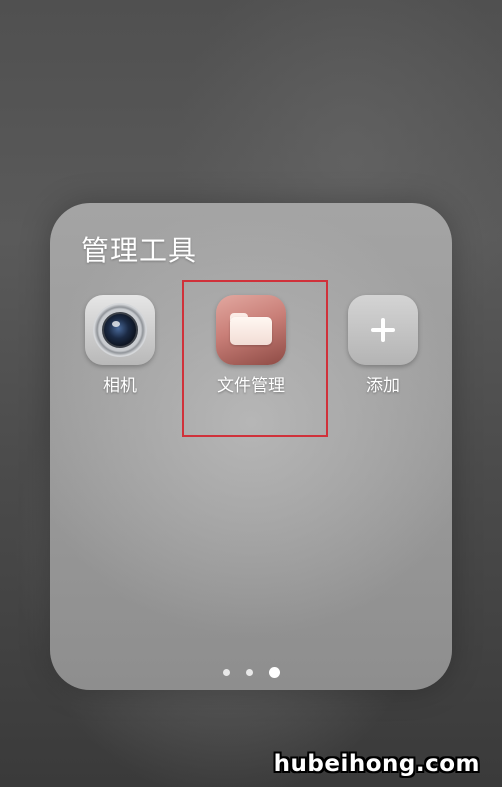  What do you see at coordinates (120, 330) in the screenshot?
I see `camera-icon` at bounding box center [120, 330].